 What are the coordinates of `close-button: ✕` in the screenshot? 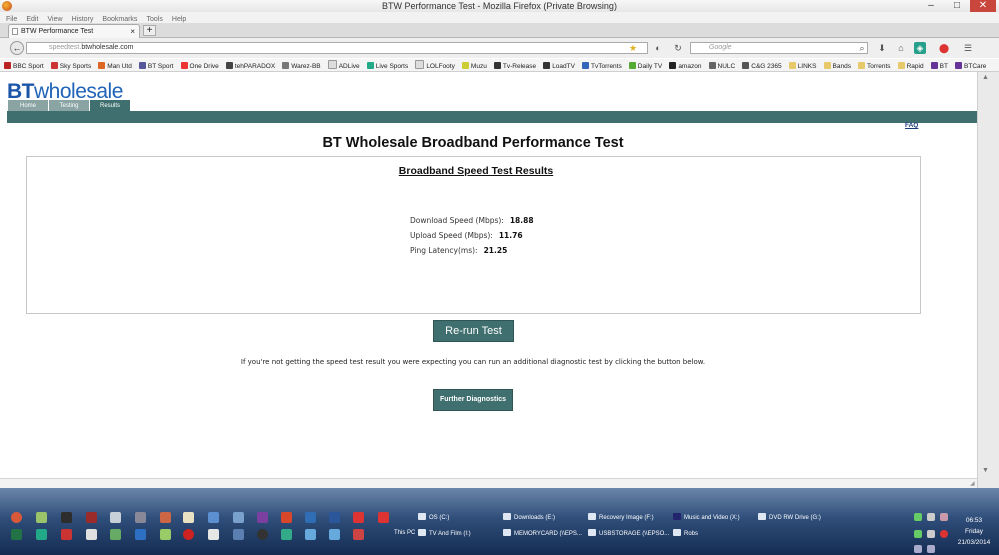 It's located at (983, 6).